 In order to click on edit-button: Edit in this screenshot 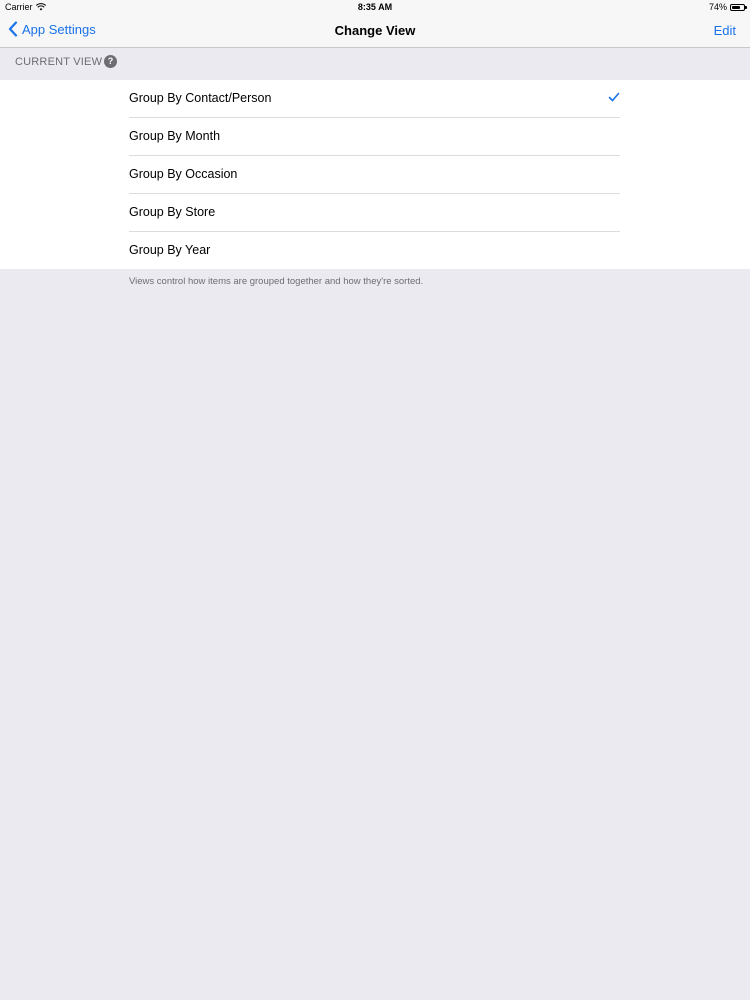, I will do `click(725, 30)`.